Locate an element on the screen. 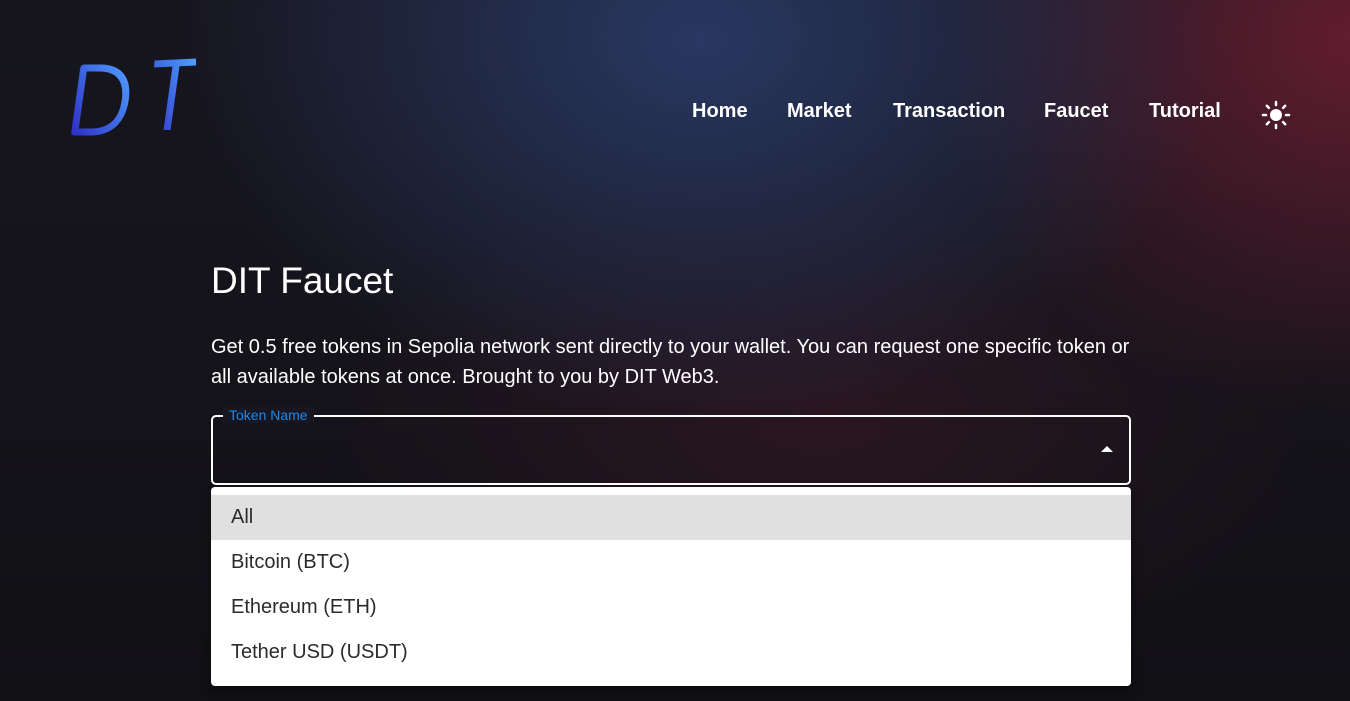 This screenshot has width=1350, height=701. dropdown-option-usdt: Tether USD (USDT) is located at coordinates (671, 652).